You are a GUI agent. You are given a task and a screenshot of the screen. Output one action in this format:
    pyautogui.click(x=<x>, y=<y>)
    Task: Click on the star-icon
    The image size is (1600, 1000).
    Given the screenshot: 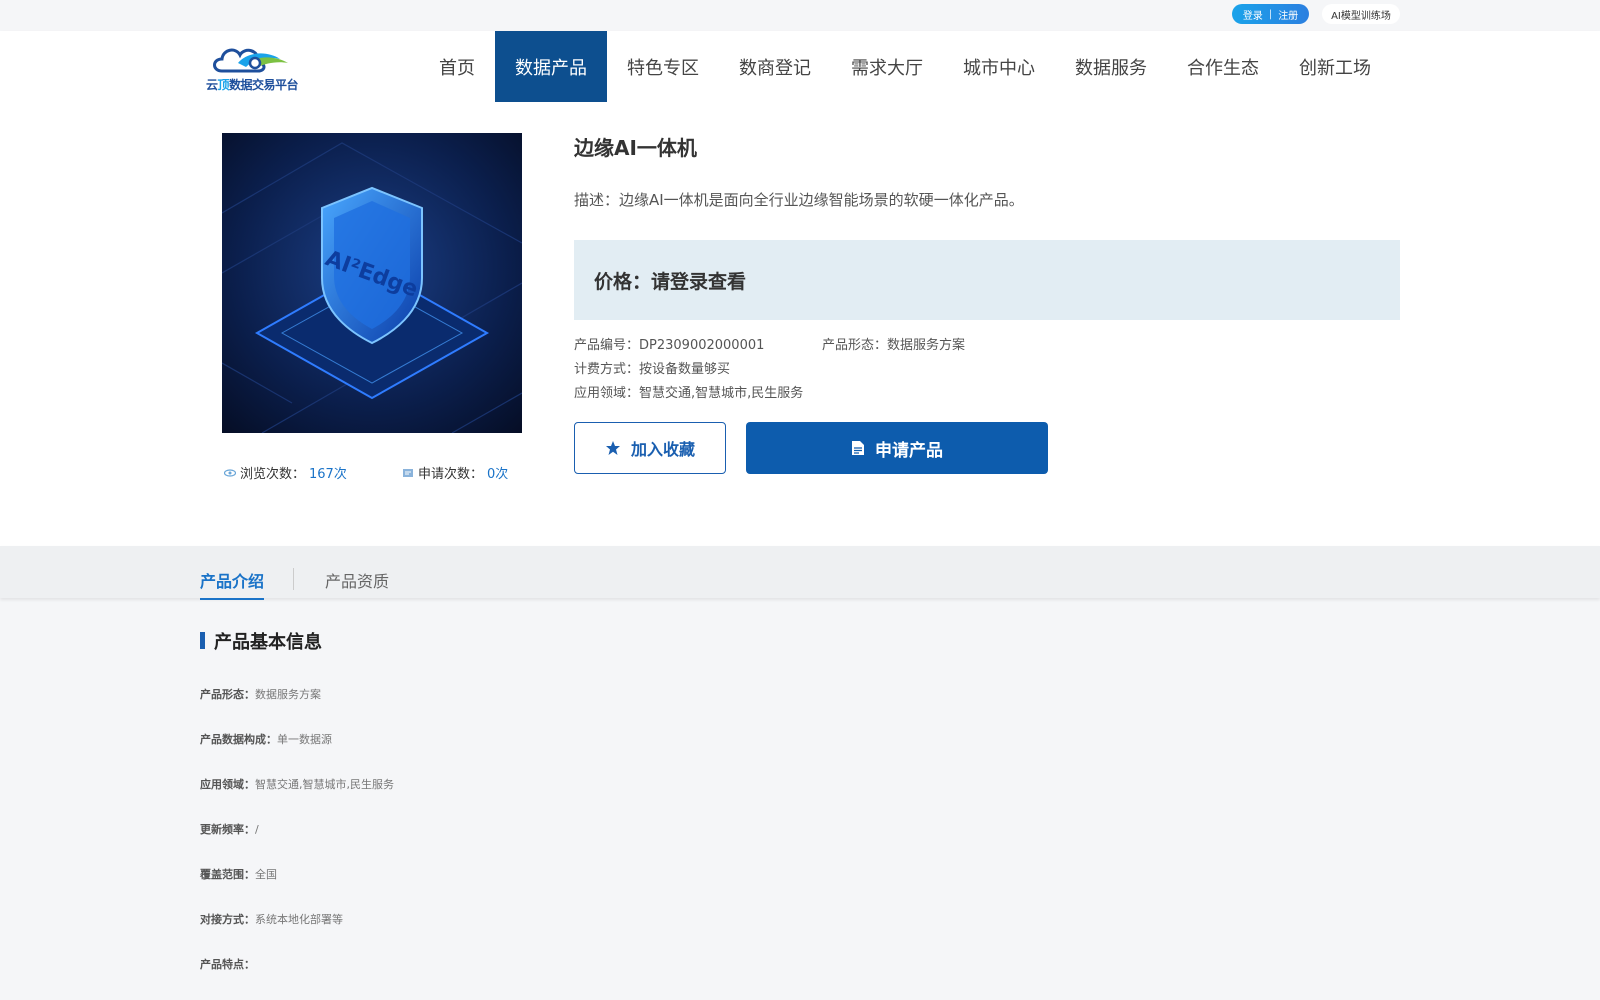 What is the action you would take?
    pyautogui.click(x=612, y=448)
    